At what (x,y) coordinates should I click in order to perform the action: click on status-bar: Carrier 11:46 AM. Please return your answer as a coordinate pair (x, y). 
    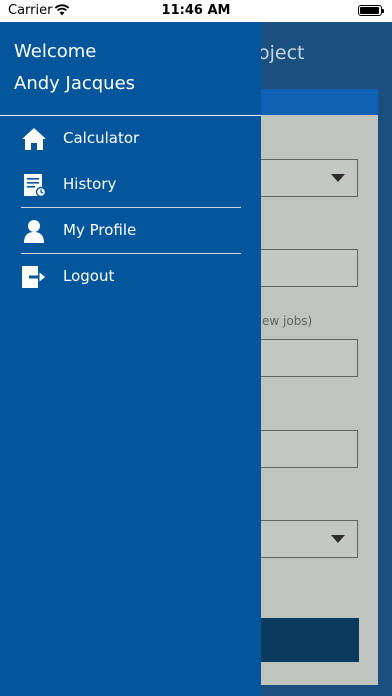
    Looking at the image, I should click on (196, 11).